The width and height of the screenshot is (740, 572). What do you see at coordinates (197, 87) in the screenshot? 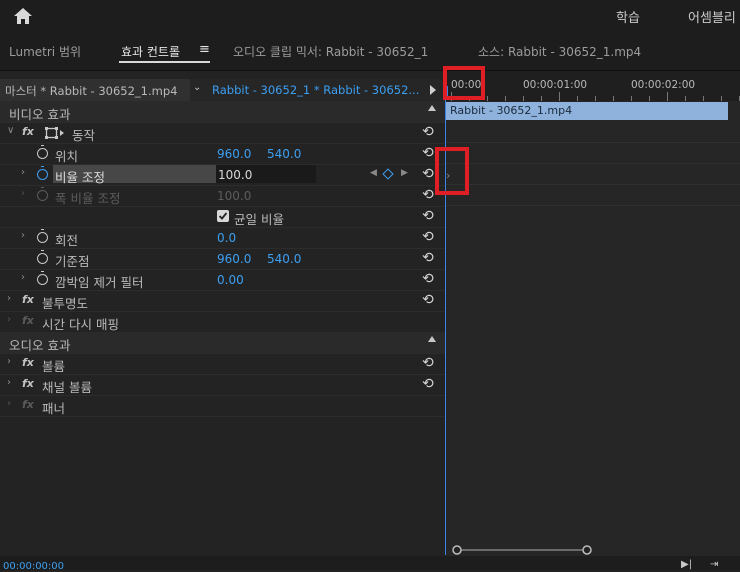
I see `chevron-down-icon: ⌄` at bounding box center [197, 87].